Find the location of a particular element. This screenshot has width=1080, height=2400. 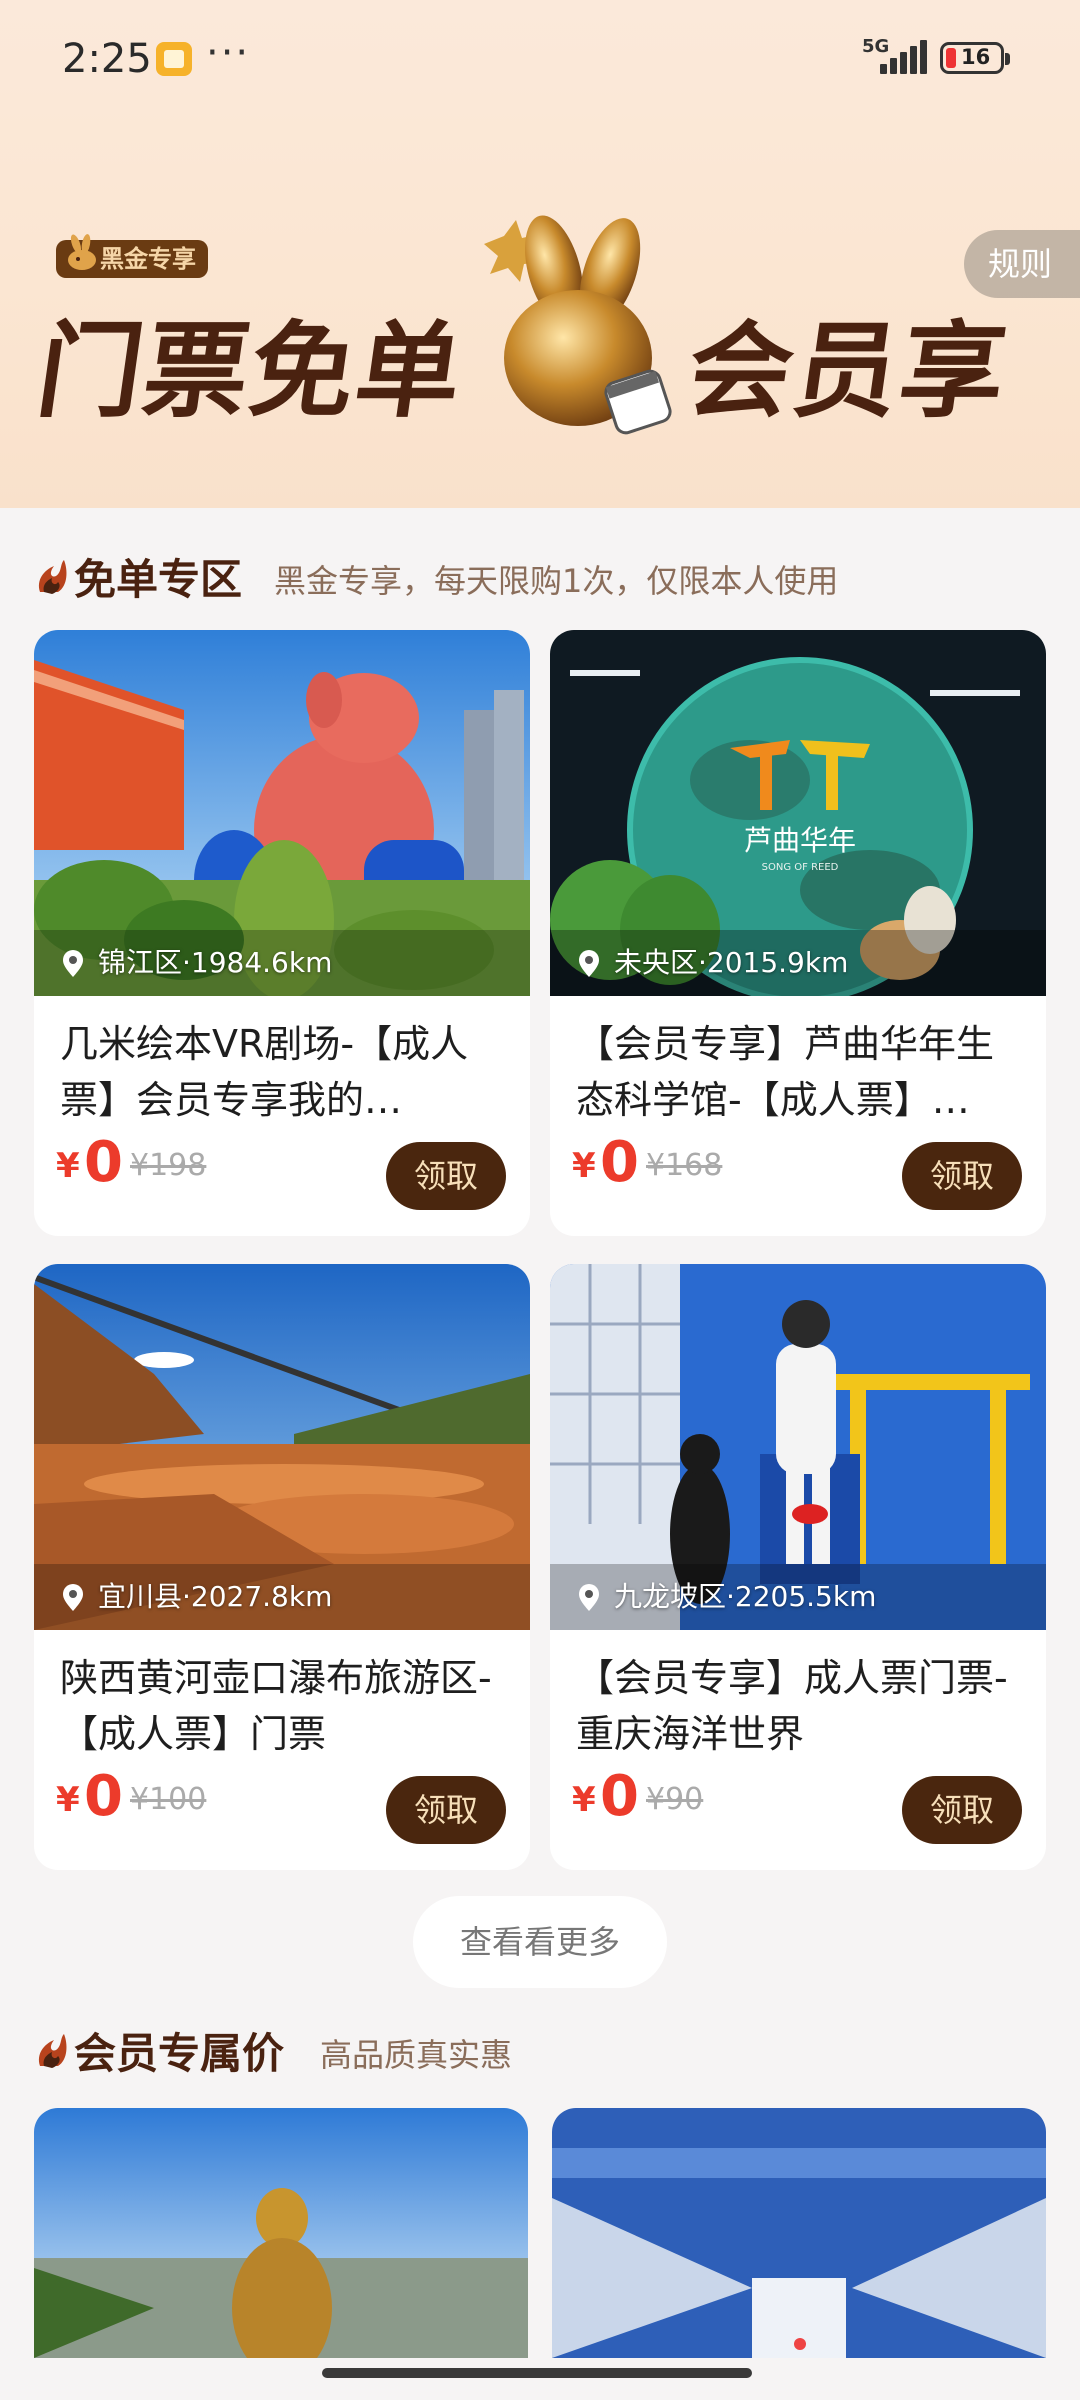

card-title: 【会员专享】成人票门票-重庆海洋世界 is located at coordinates (792, 1706).